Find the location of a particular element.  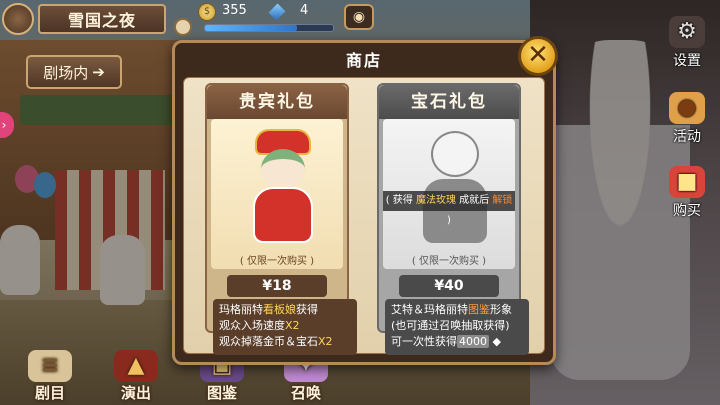

buy-button: ■ 购买 is located at coordinates (687, 193).